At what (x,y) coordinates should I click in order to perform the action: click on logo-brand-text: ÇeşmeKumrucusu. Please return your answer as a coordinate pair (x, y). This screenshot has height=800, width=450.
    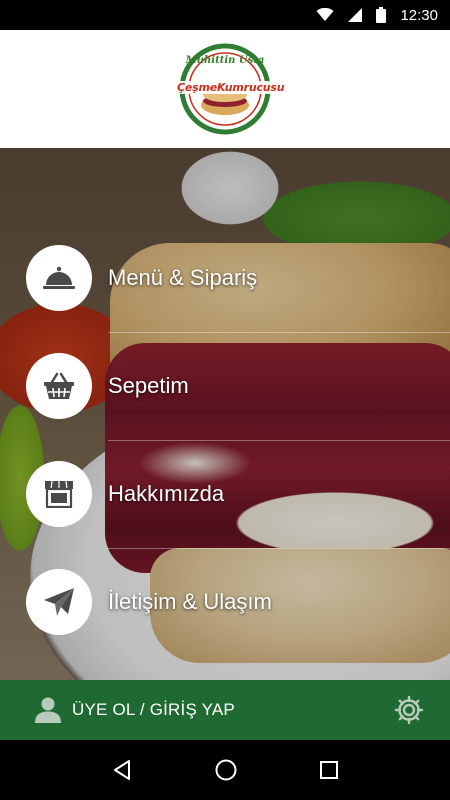
    Looking at the image, I should click on (231, 87).